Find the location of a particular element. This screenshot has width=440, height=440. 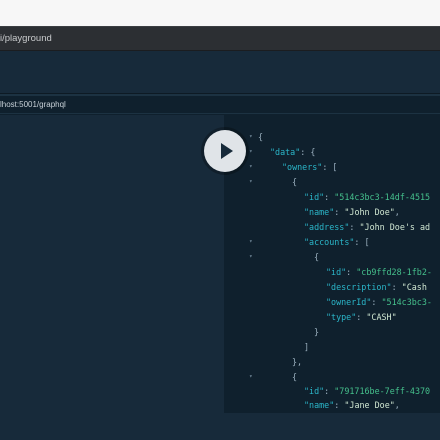

result-line: "accounts": [ is located at coordinates (337, 242).